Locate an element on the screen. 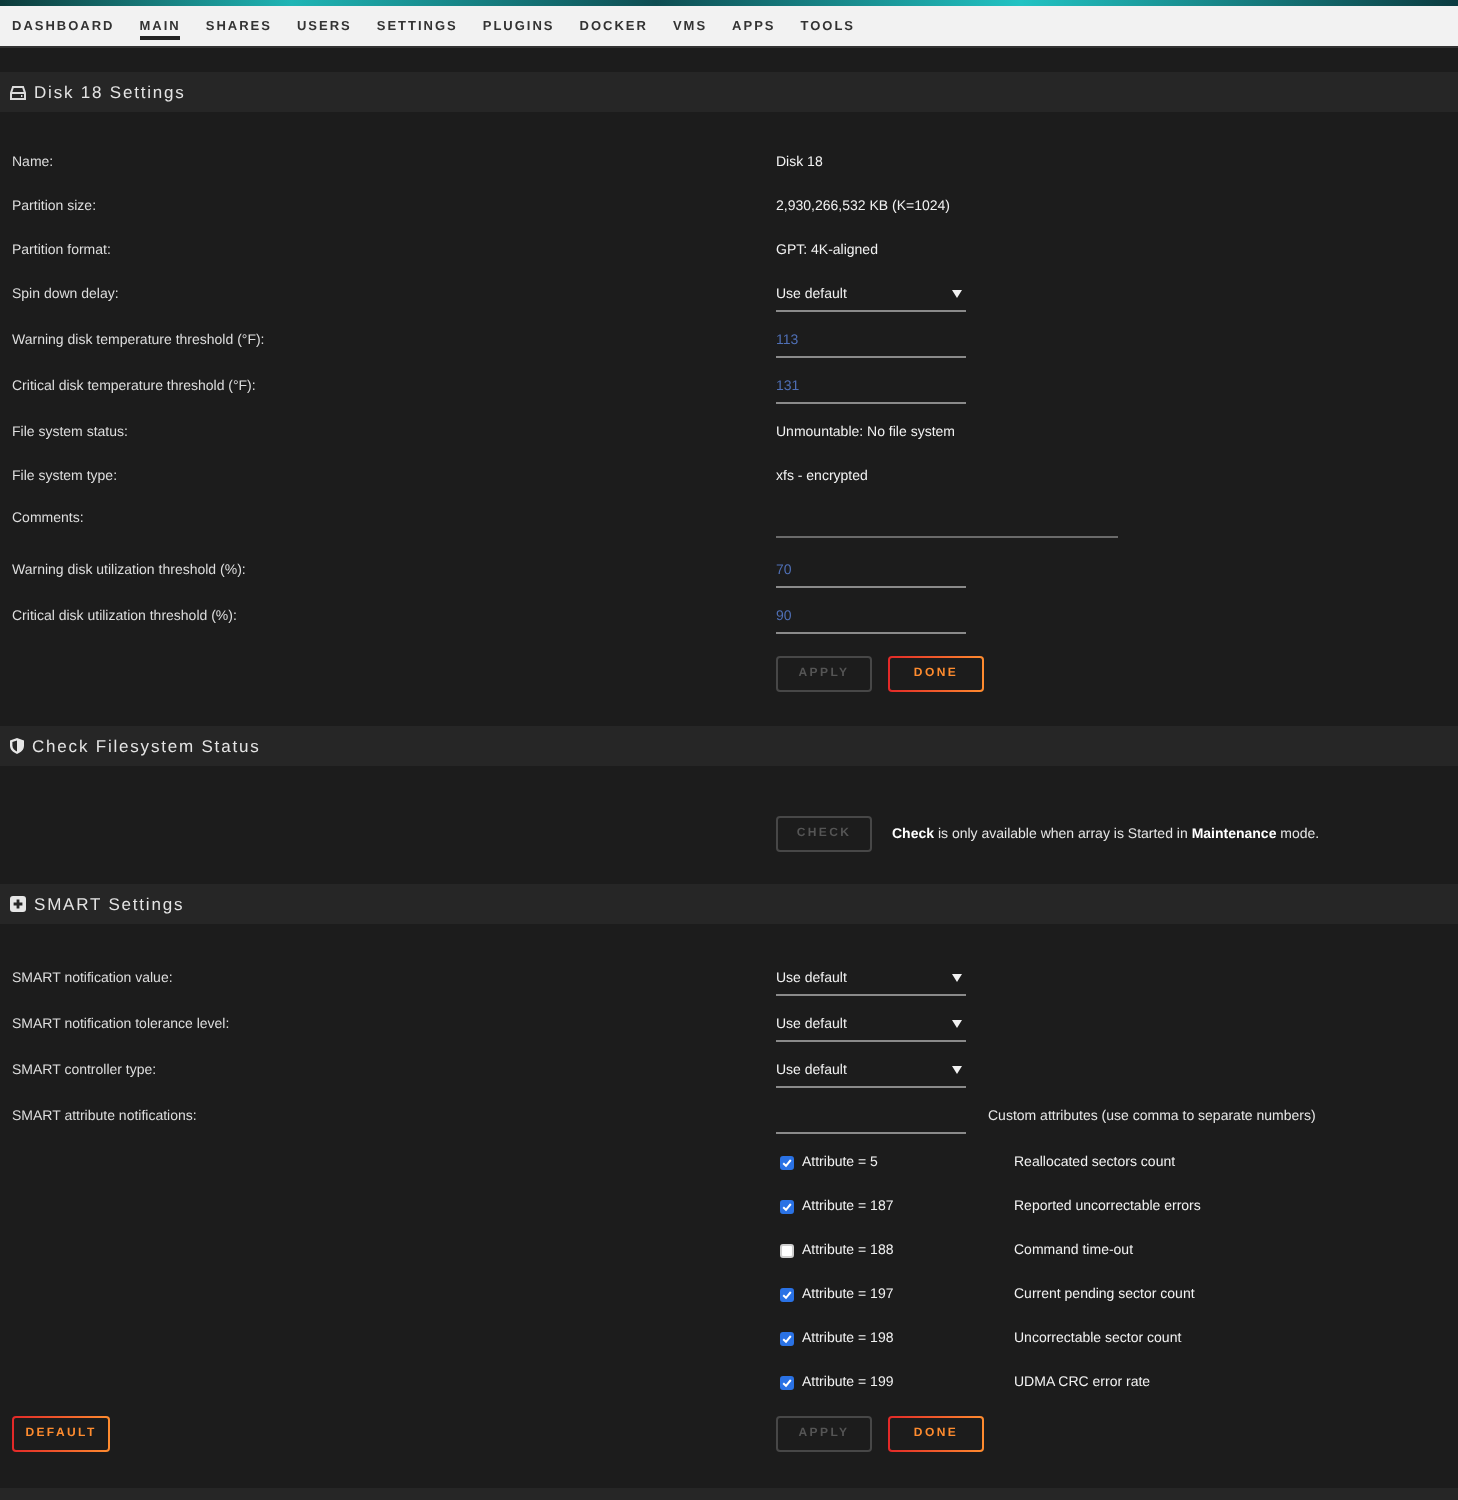  section-title: Check Filesystem Status is located at coordinates (146, 746).